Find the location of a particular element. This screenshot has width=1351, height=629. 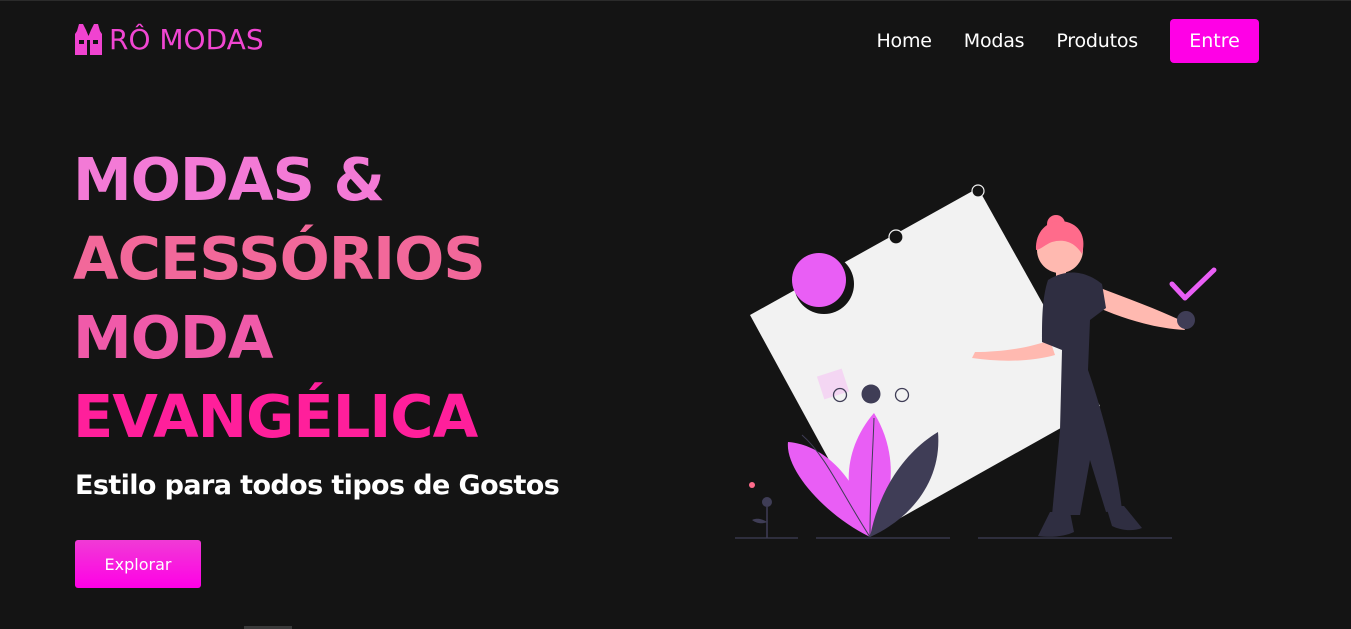

brand-logo: RÔ MODAS is located at coordinates (169, 39).